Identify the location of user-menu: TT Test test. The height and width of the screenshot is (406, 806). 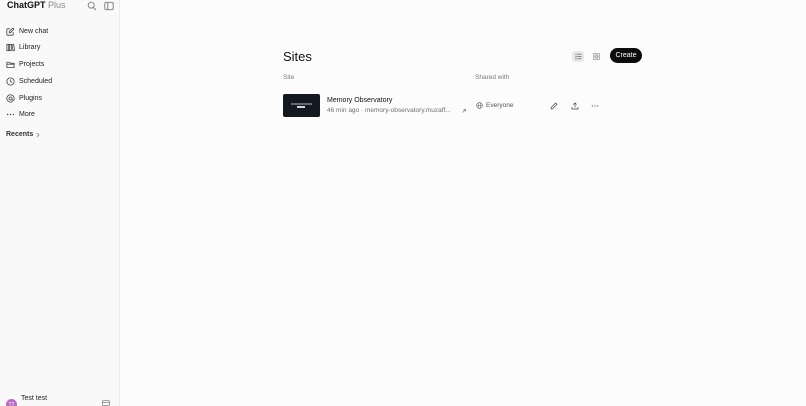
(60, 400).